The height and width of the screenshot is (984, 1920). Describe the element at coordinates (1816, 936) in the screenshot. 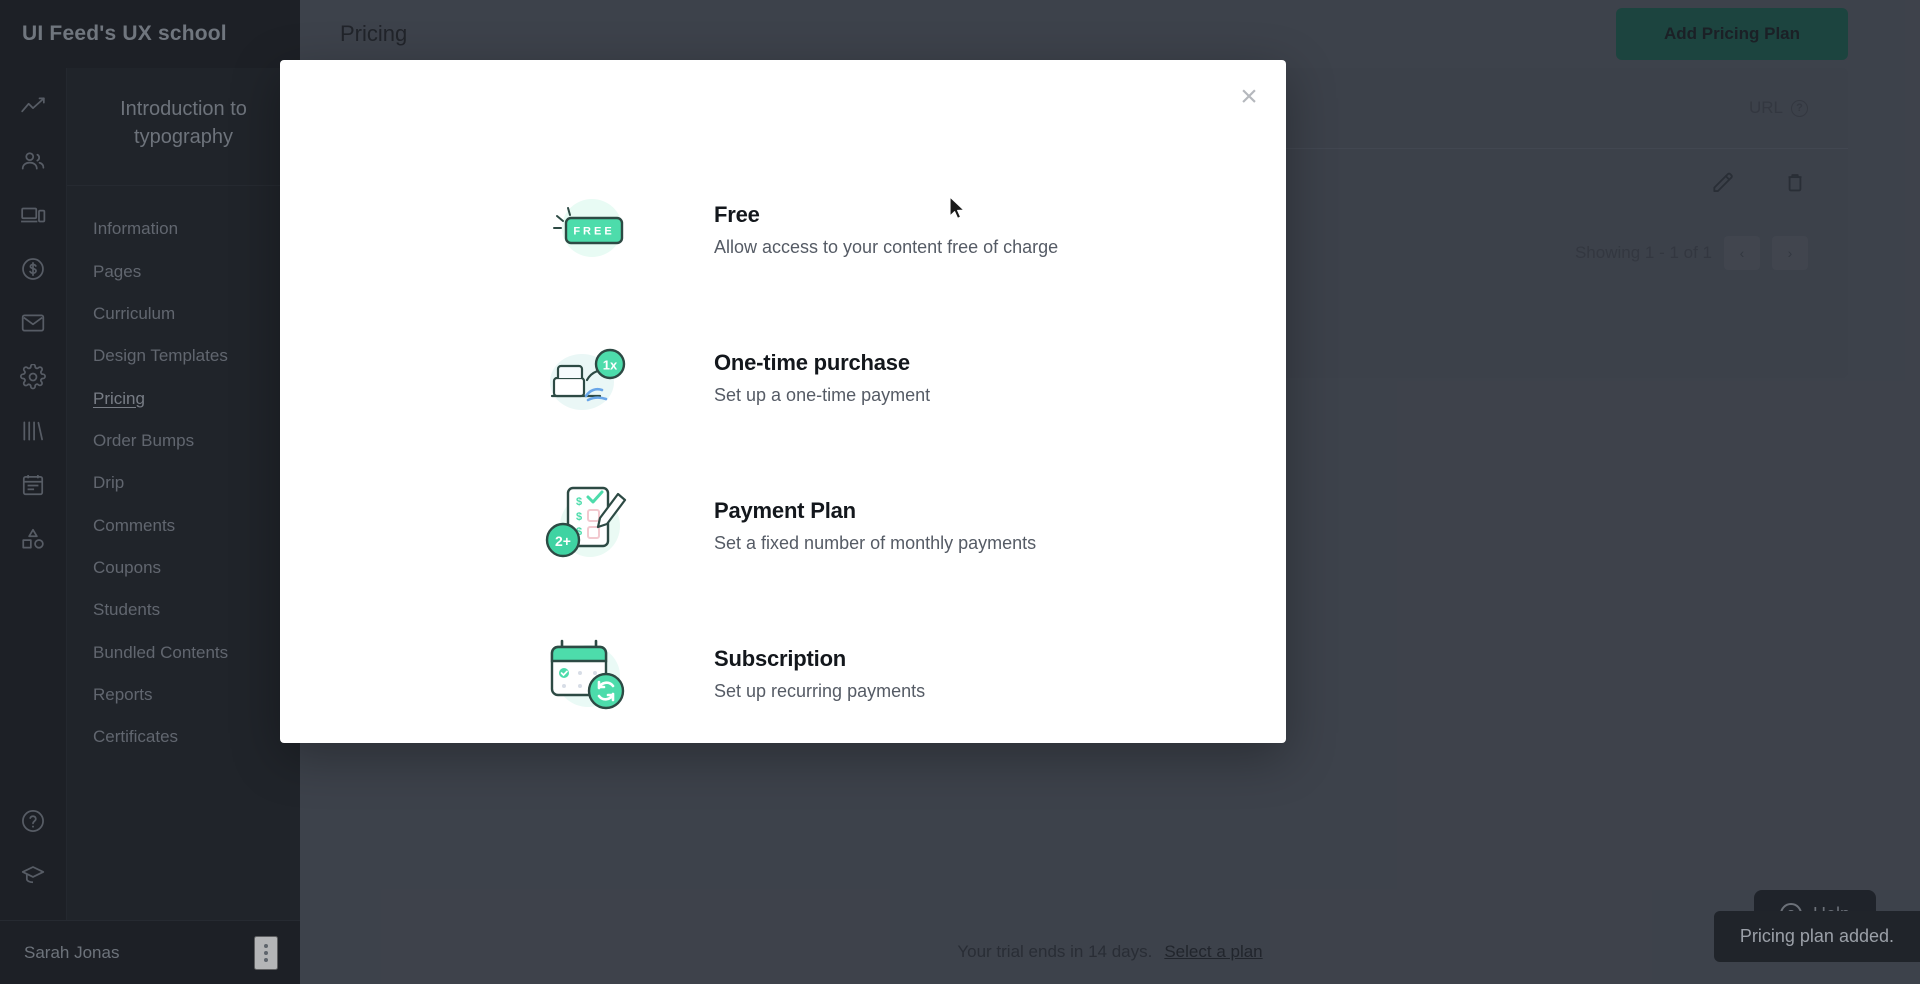

I see `toast-notification: Pricing plan added.` at that location.